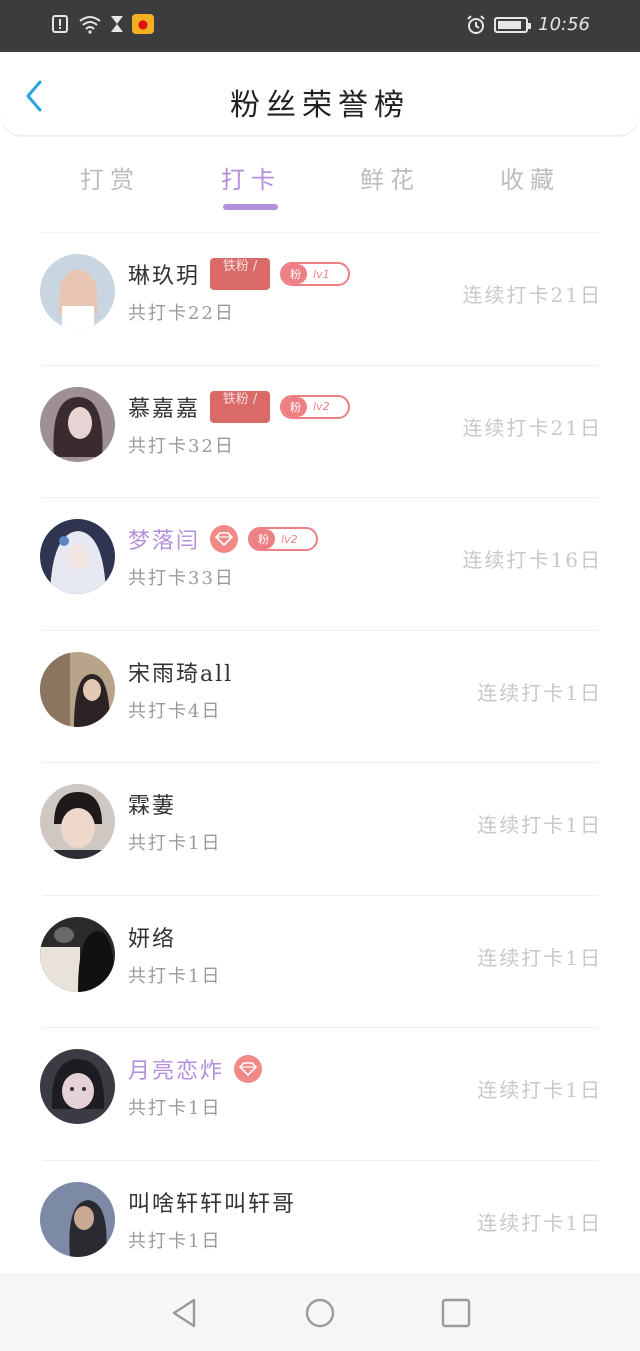 The height and width of the screenshot is (1351, 640). Describe the element at coordinates (320, 1093) in the screenshot. I see `list-item: 月亮恋炸 共打卡1日 连续打卡1日` at that location.